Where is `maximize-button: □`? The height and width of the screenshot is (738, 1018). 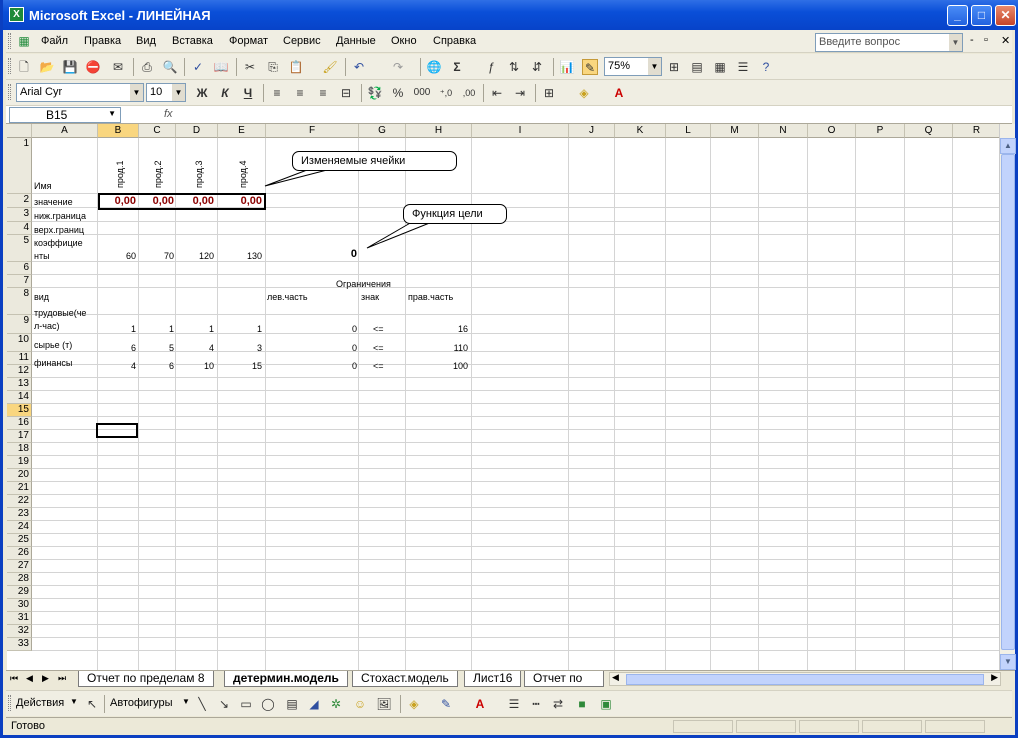
maximize-button: □ is located at coordinates (981, 15).